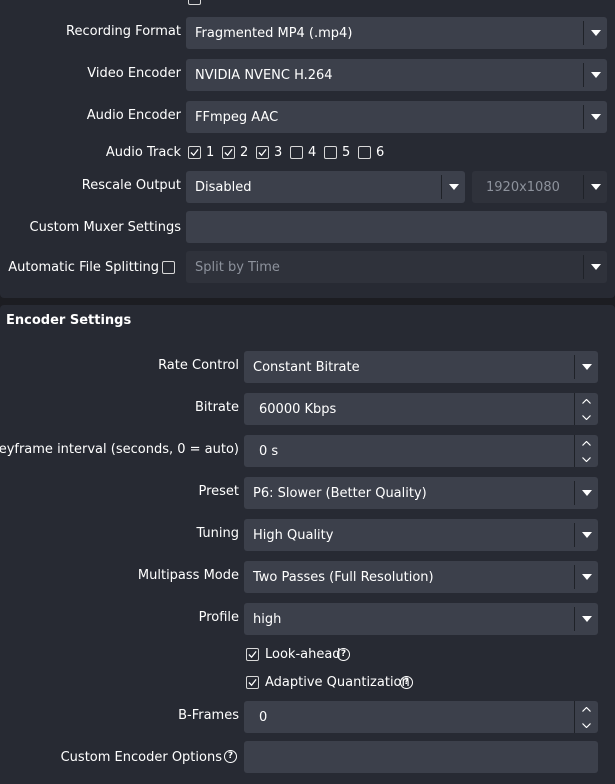  I want to click on rate-control-label: Rate Control, so click(198, 365).